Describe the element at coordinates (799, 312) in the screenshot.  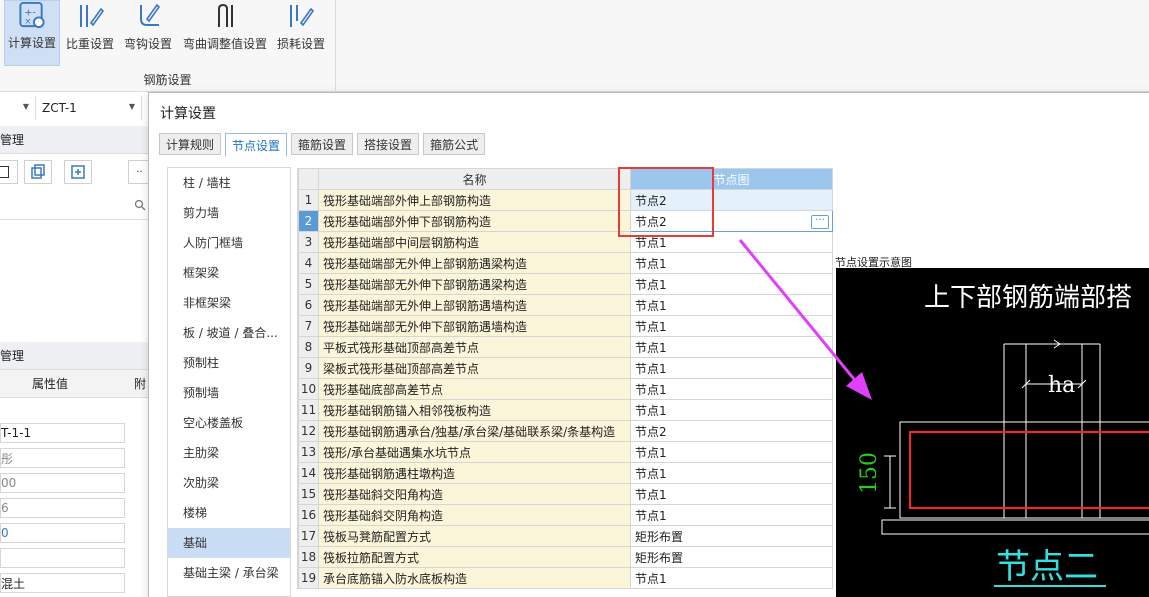
I see `arrow-line` at that location.